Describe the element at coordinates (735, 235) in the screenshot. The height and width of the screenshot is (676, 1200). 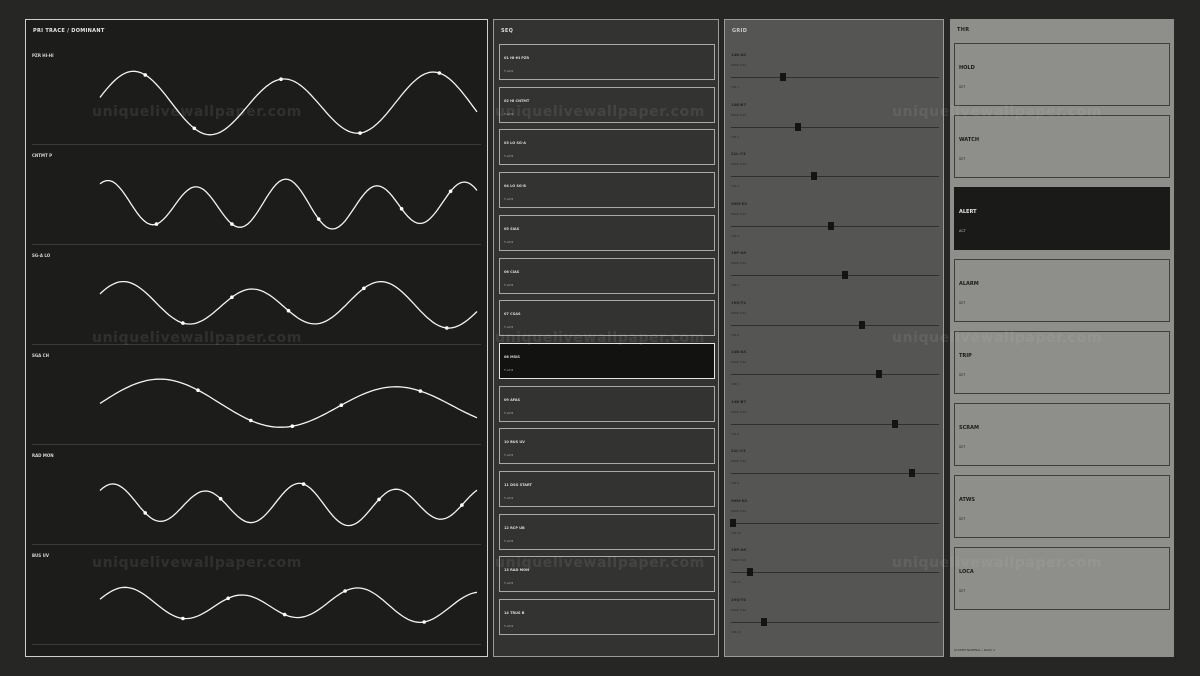
I see `grid-row-tag: TRK 4` at that location.